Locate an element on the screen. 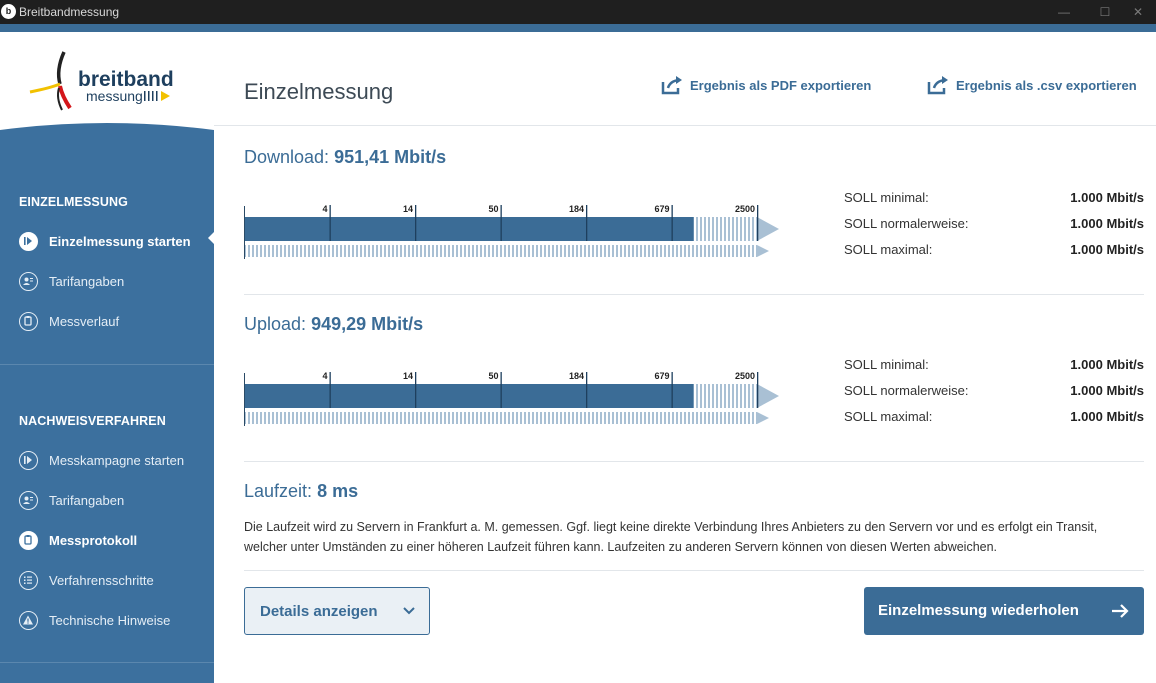 The width and height of the screenshot is (1156, 683). upload-title: Upload: 949,29 Mbit/s is located at coordinates (333, 324).